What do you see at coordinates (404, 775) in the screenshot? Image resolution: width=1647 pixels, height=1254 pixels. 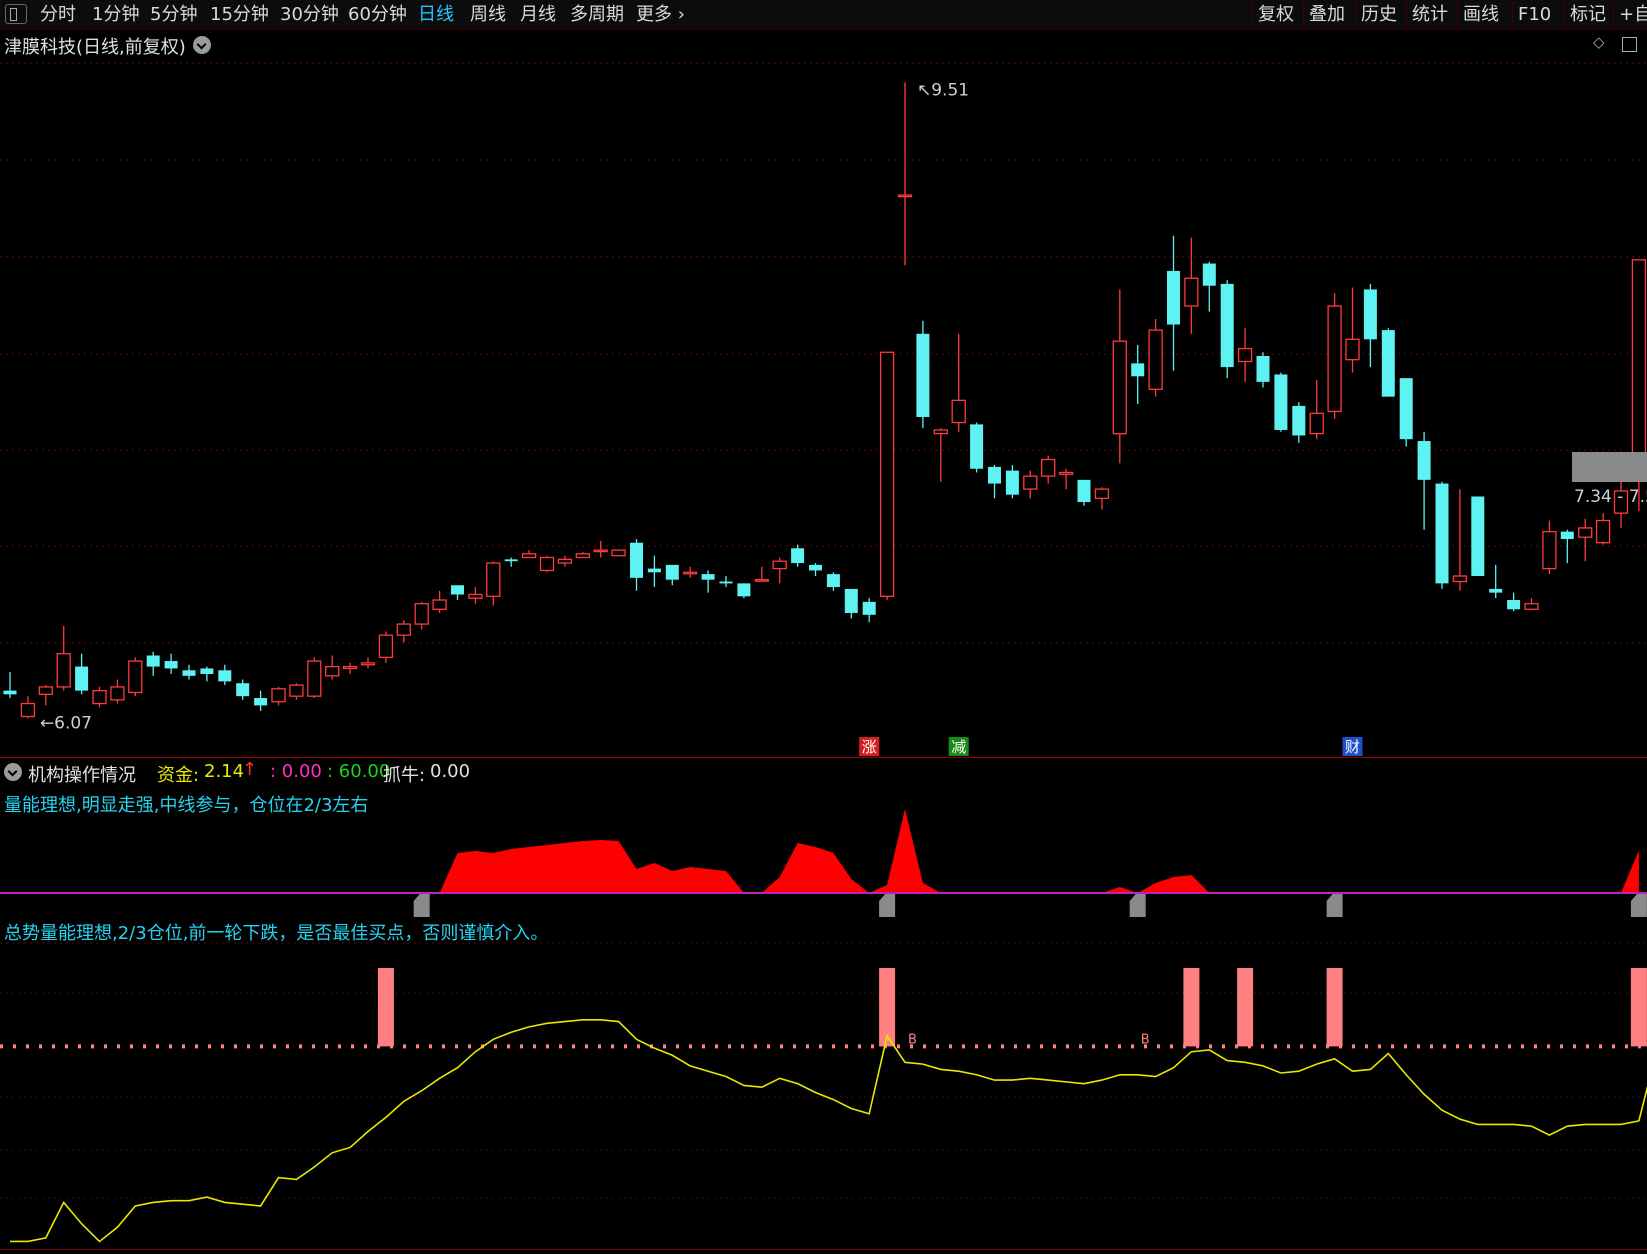 I see `zhuaniu-label: 抓牛:` at bounding box center [404, 775].